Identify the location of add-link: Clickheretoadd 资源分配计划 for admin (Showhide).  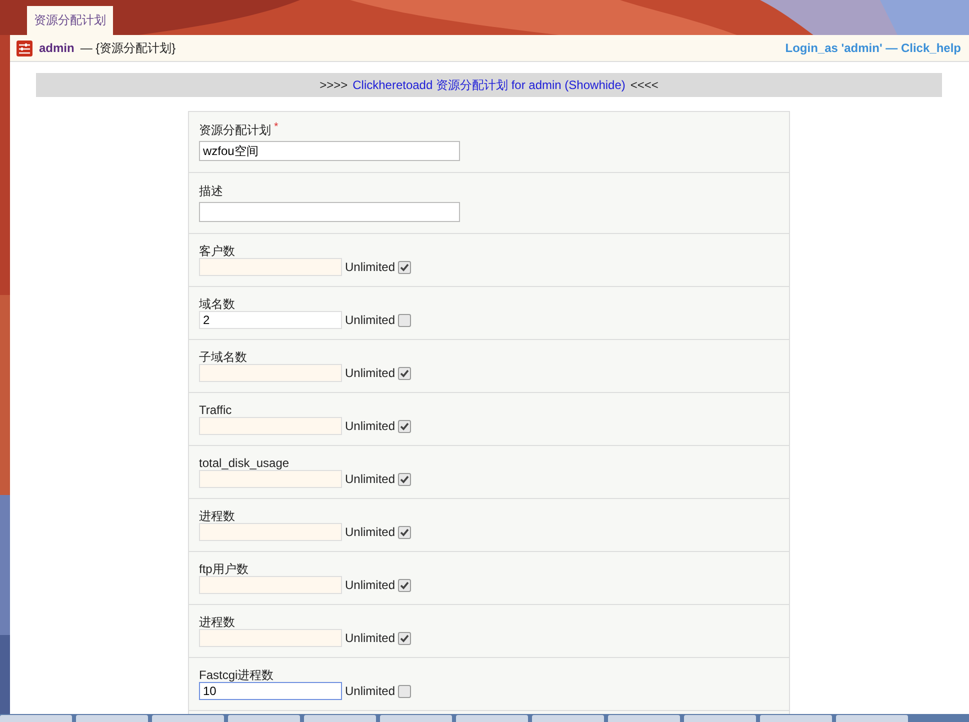
(489, 85).